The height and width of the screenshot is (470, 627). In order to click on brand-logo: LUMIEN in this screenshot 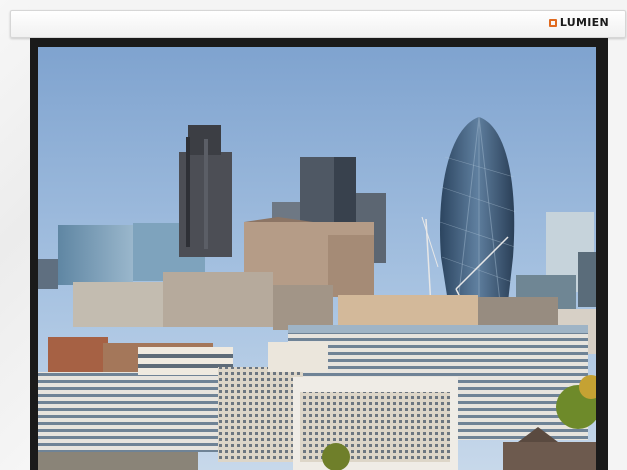, I will do `click(578, 22)`.